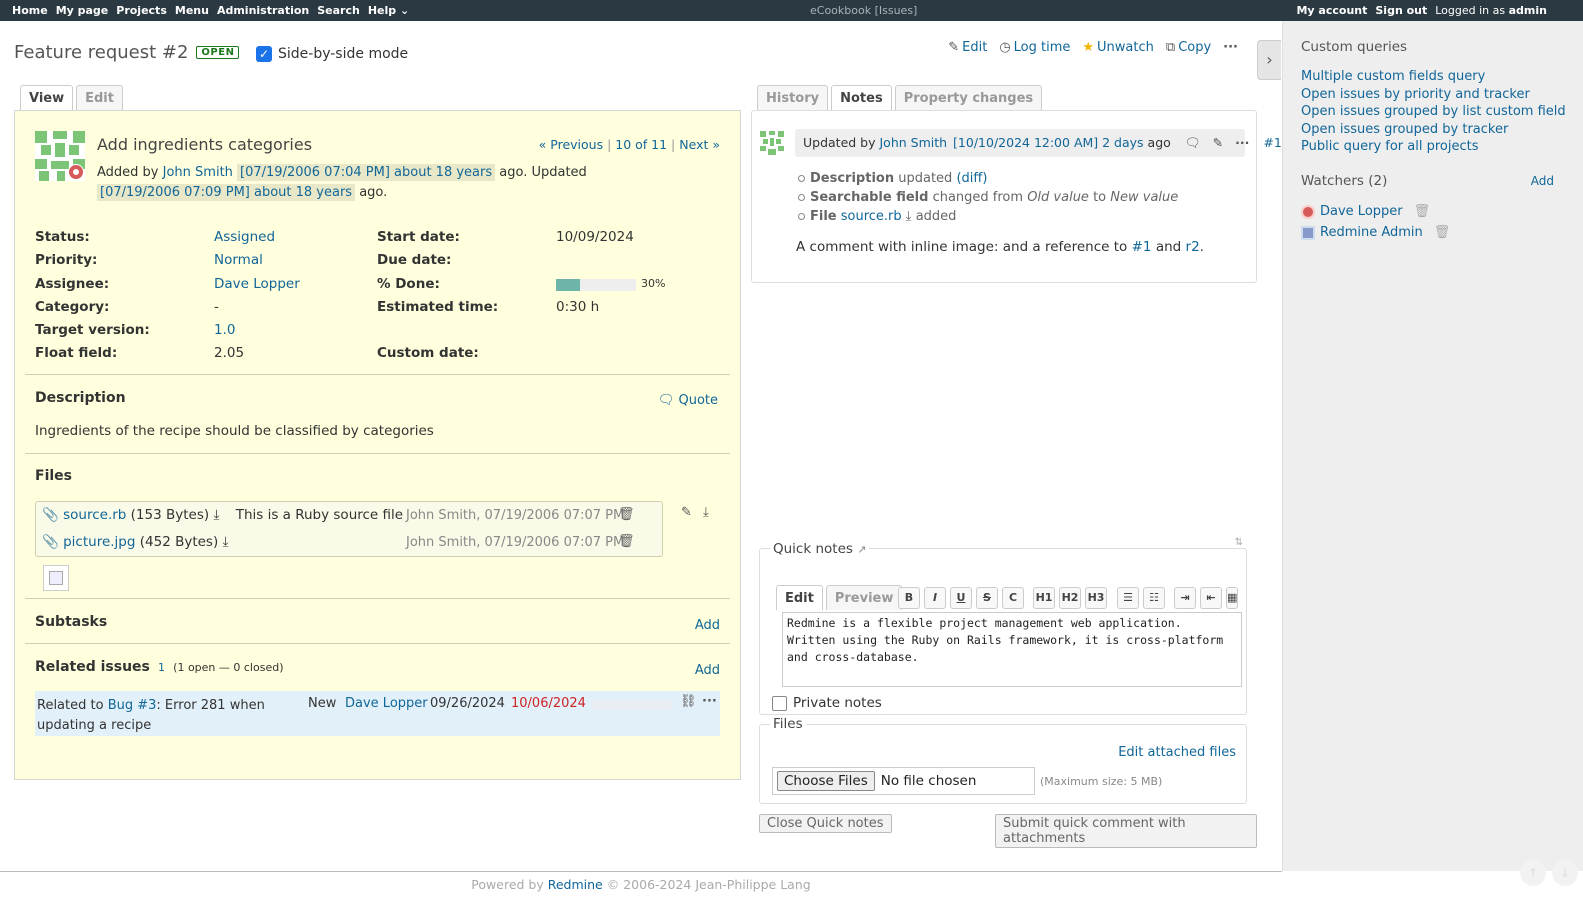 This screenshot has width=1583, height=900. I want to click on scroll-bottom-icon: ↓, so click(1565, 873).